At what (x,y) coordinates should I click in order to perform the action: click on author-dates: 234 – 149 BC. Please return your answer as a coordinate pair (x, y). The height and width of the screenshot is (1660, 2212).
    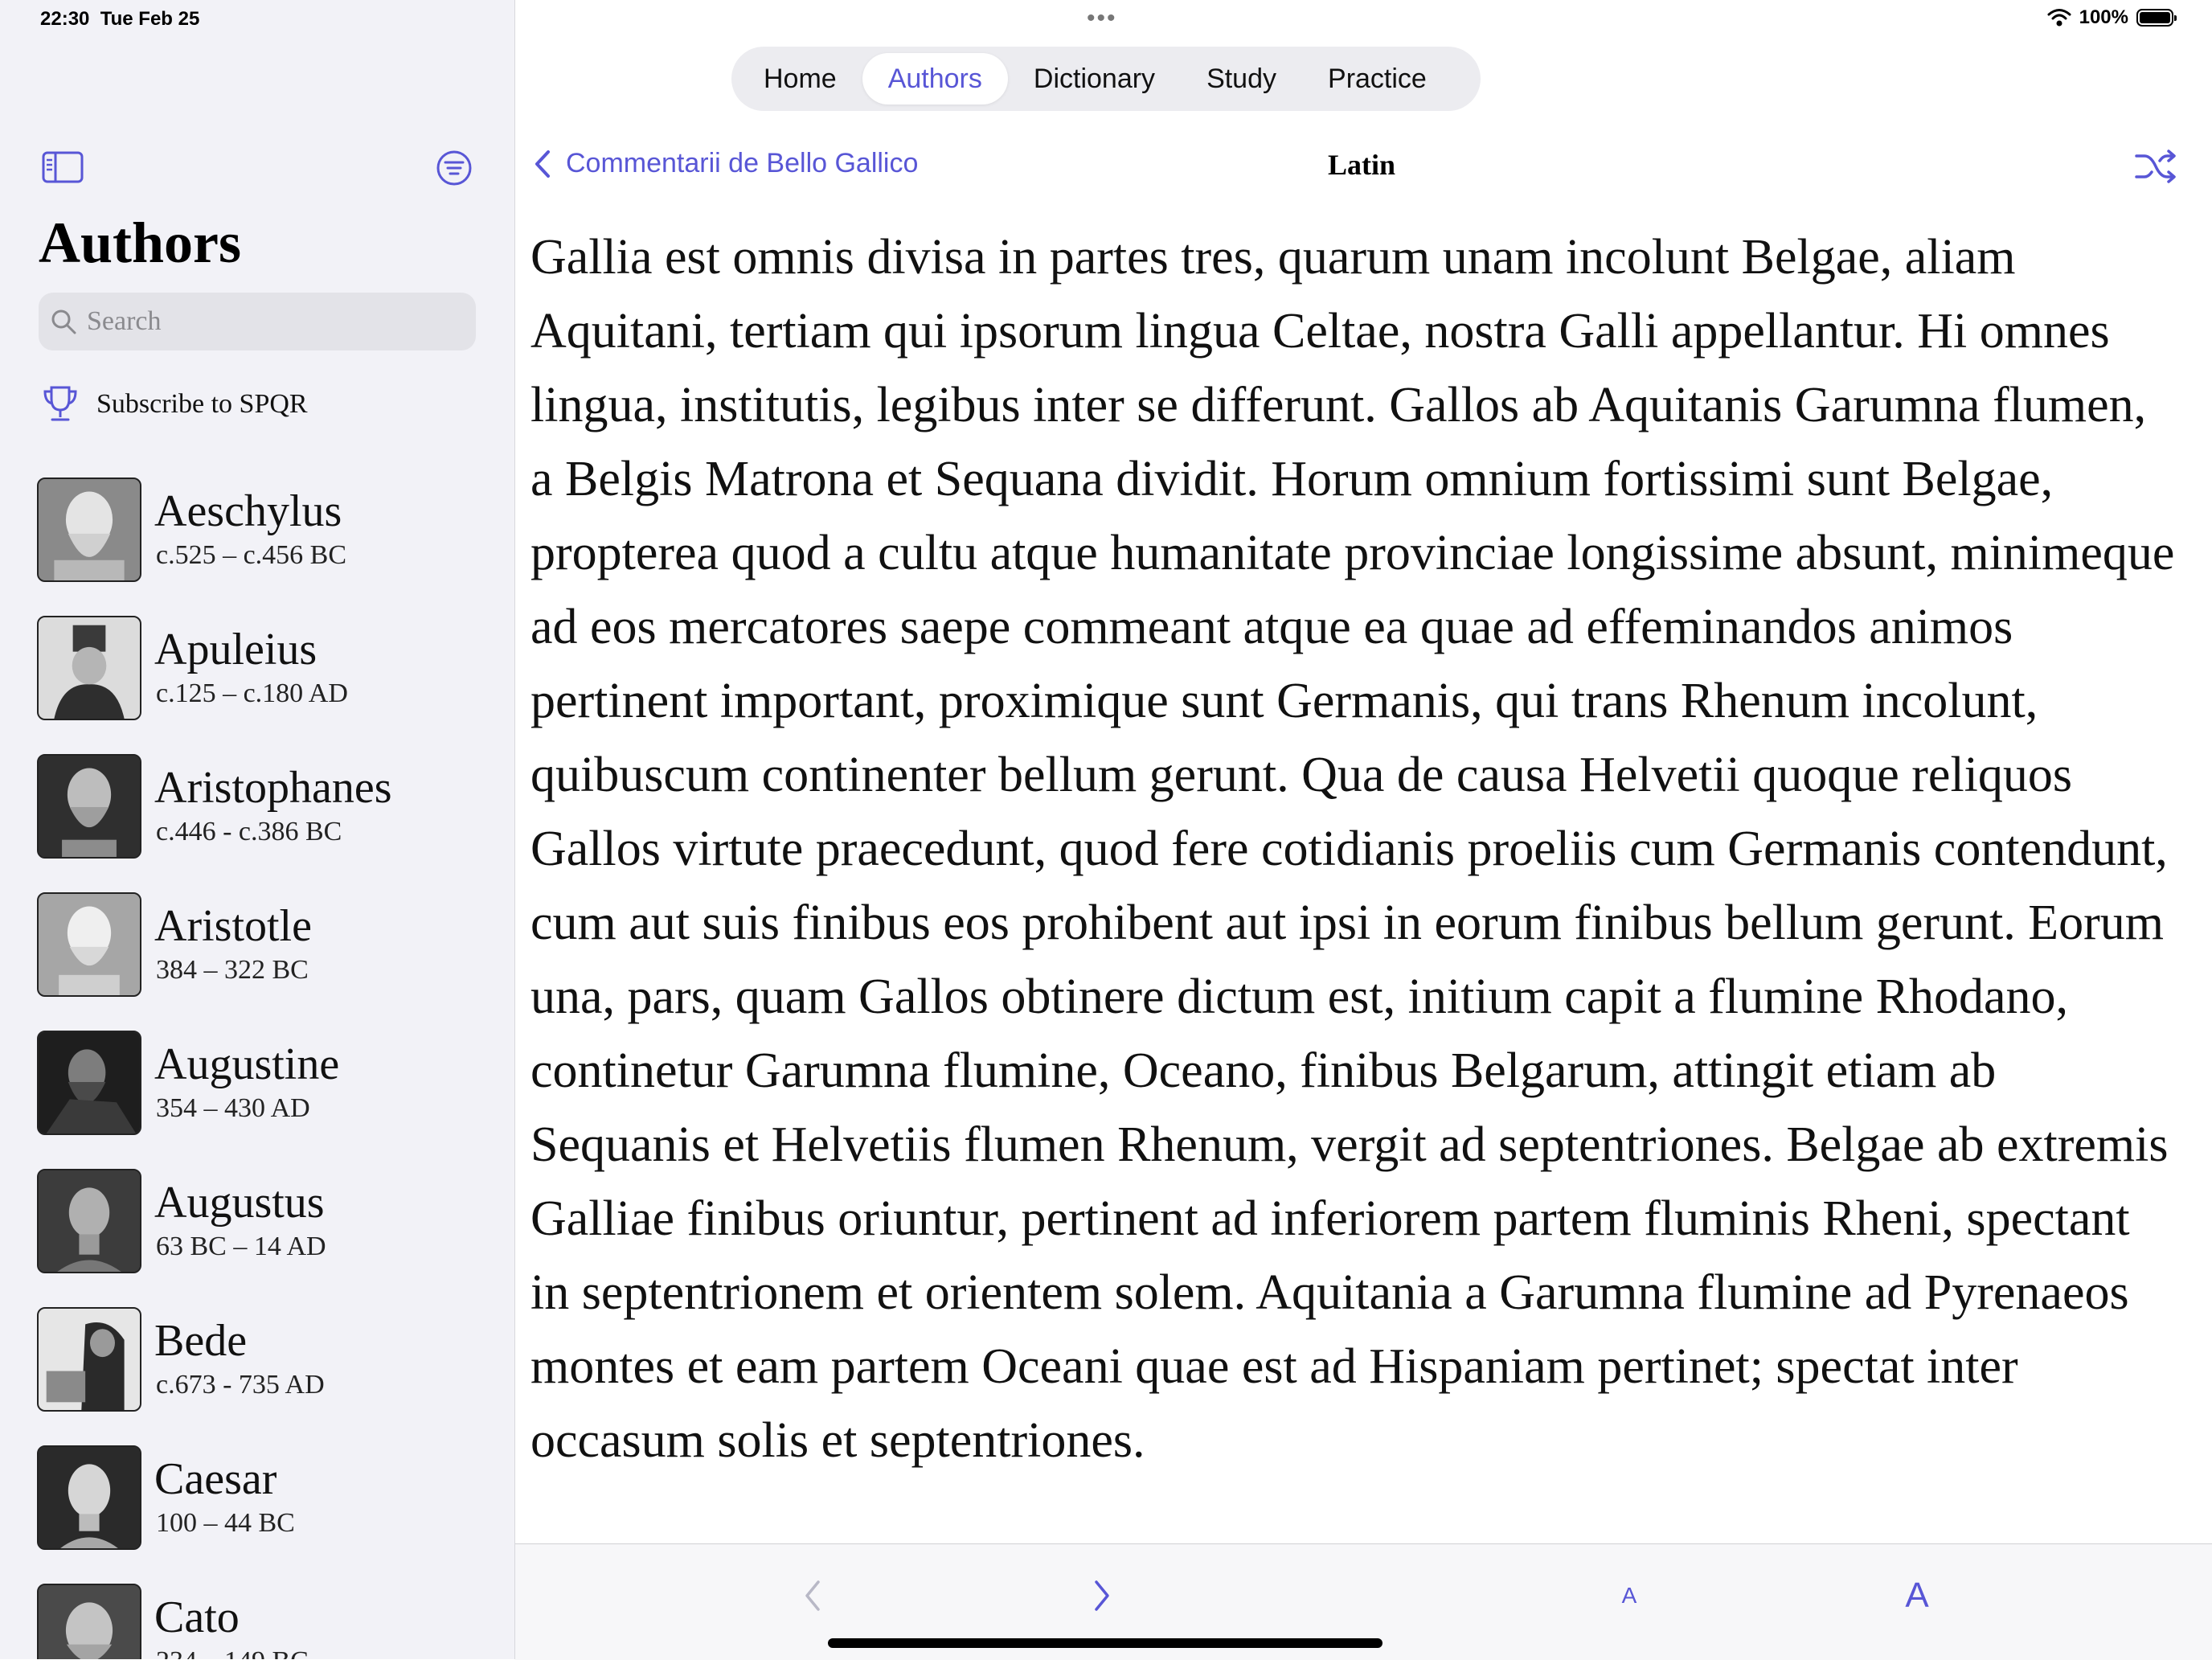
    Looking at the image, I should click on (232, 1652).